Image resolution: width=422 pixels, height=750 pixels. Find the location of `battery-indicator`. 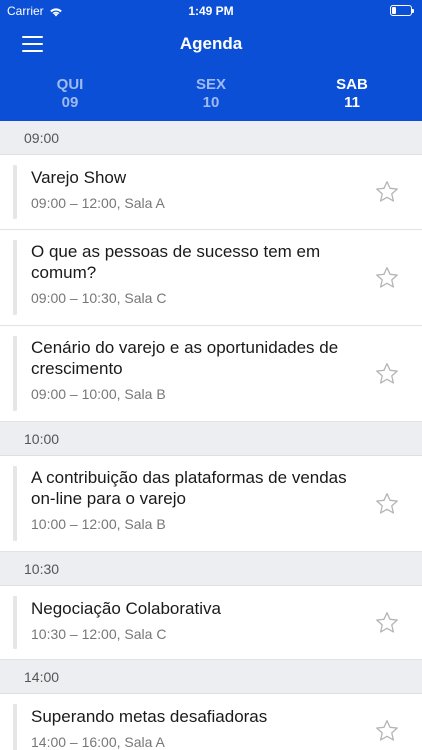

battery-indicator is located at coordinates (402, 10).